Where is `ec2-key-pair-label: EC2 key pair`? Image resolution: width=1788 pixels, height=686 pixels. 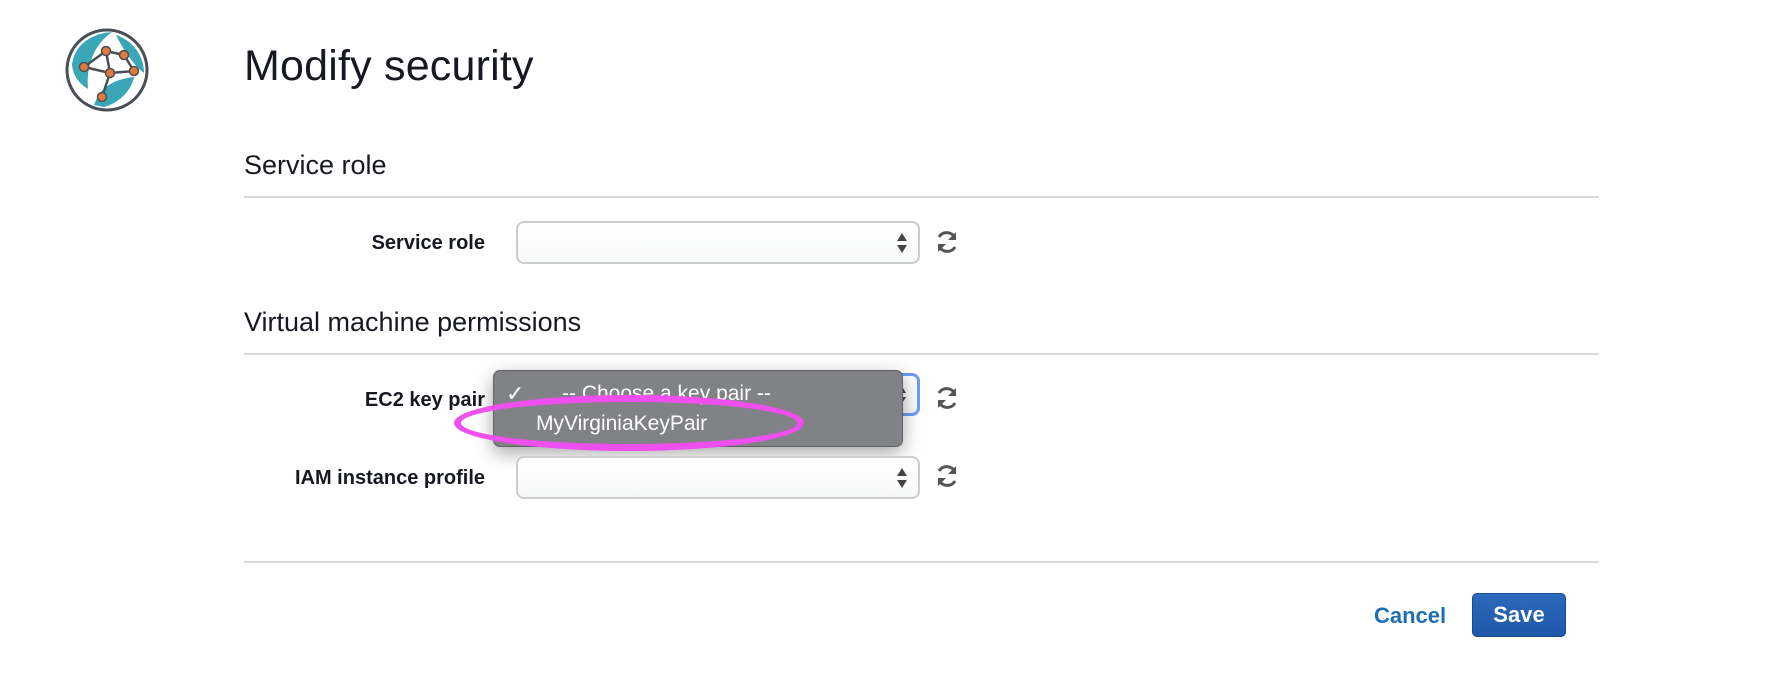 ec2-key-pair-label: EC2 key pair is located at coordinates (424, 400).